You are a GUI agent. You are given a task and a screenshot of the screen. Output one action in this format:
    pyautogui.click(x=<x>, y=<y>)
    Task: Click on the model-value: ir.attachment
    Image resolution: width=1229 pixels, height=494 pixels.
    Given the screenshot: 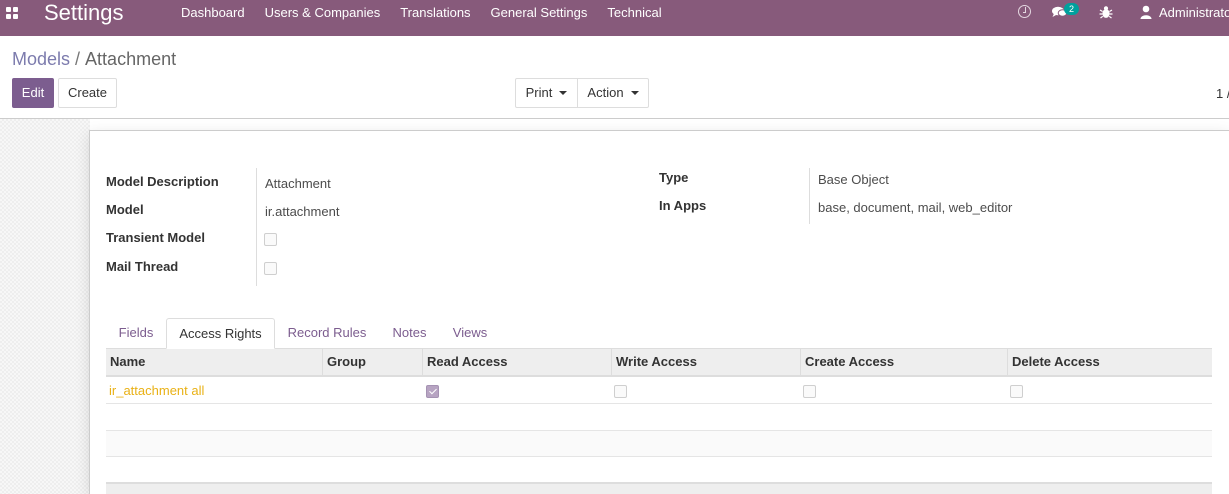 What is the action you would take?
    pyautogui.click(x=302, y=211)
    